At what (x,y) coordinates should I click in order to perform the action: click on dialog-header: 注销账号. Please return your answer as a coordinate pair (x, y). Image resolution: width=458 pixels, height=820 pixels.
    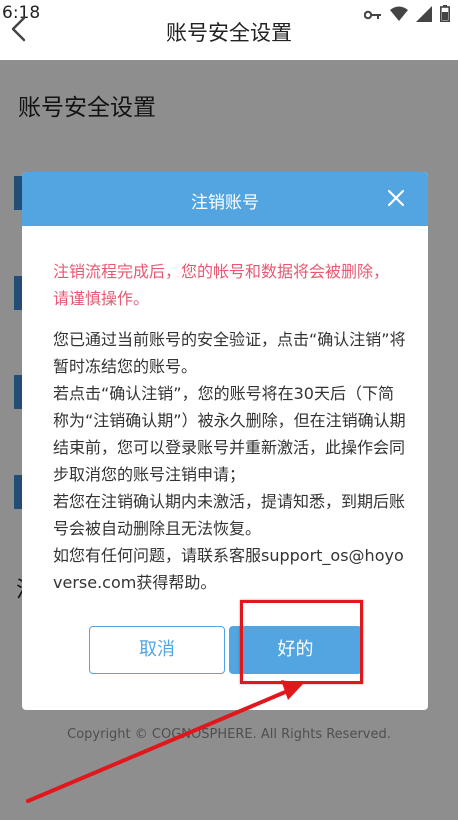
    Looking at the image, I should click on (225, 199).